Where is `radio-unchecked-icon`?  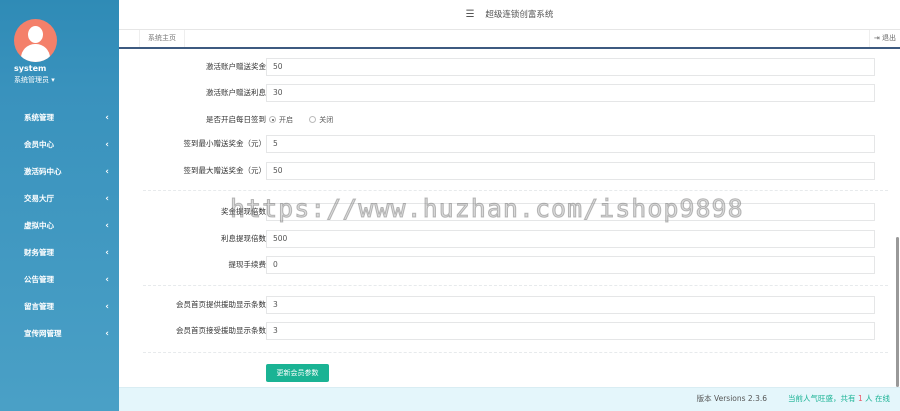 radio-unchecked-icon is located at coordinates (313, 119).